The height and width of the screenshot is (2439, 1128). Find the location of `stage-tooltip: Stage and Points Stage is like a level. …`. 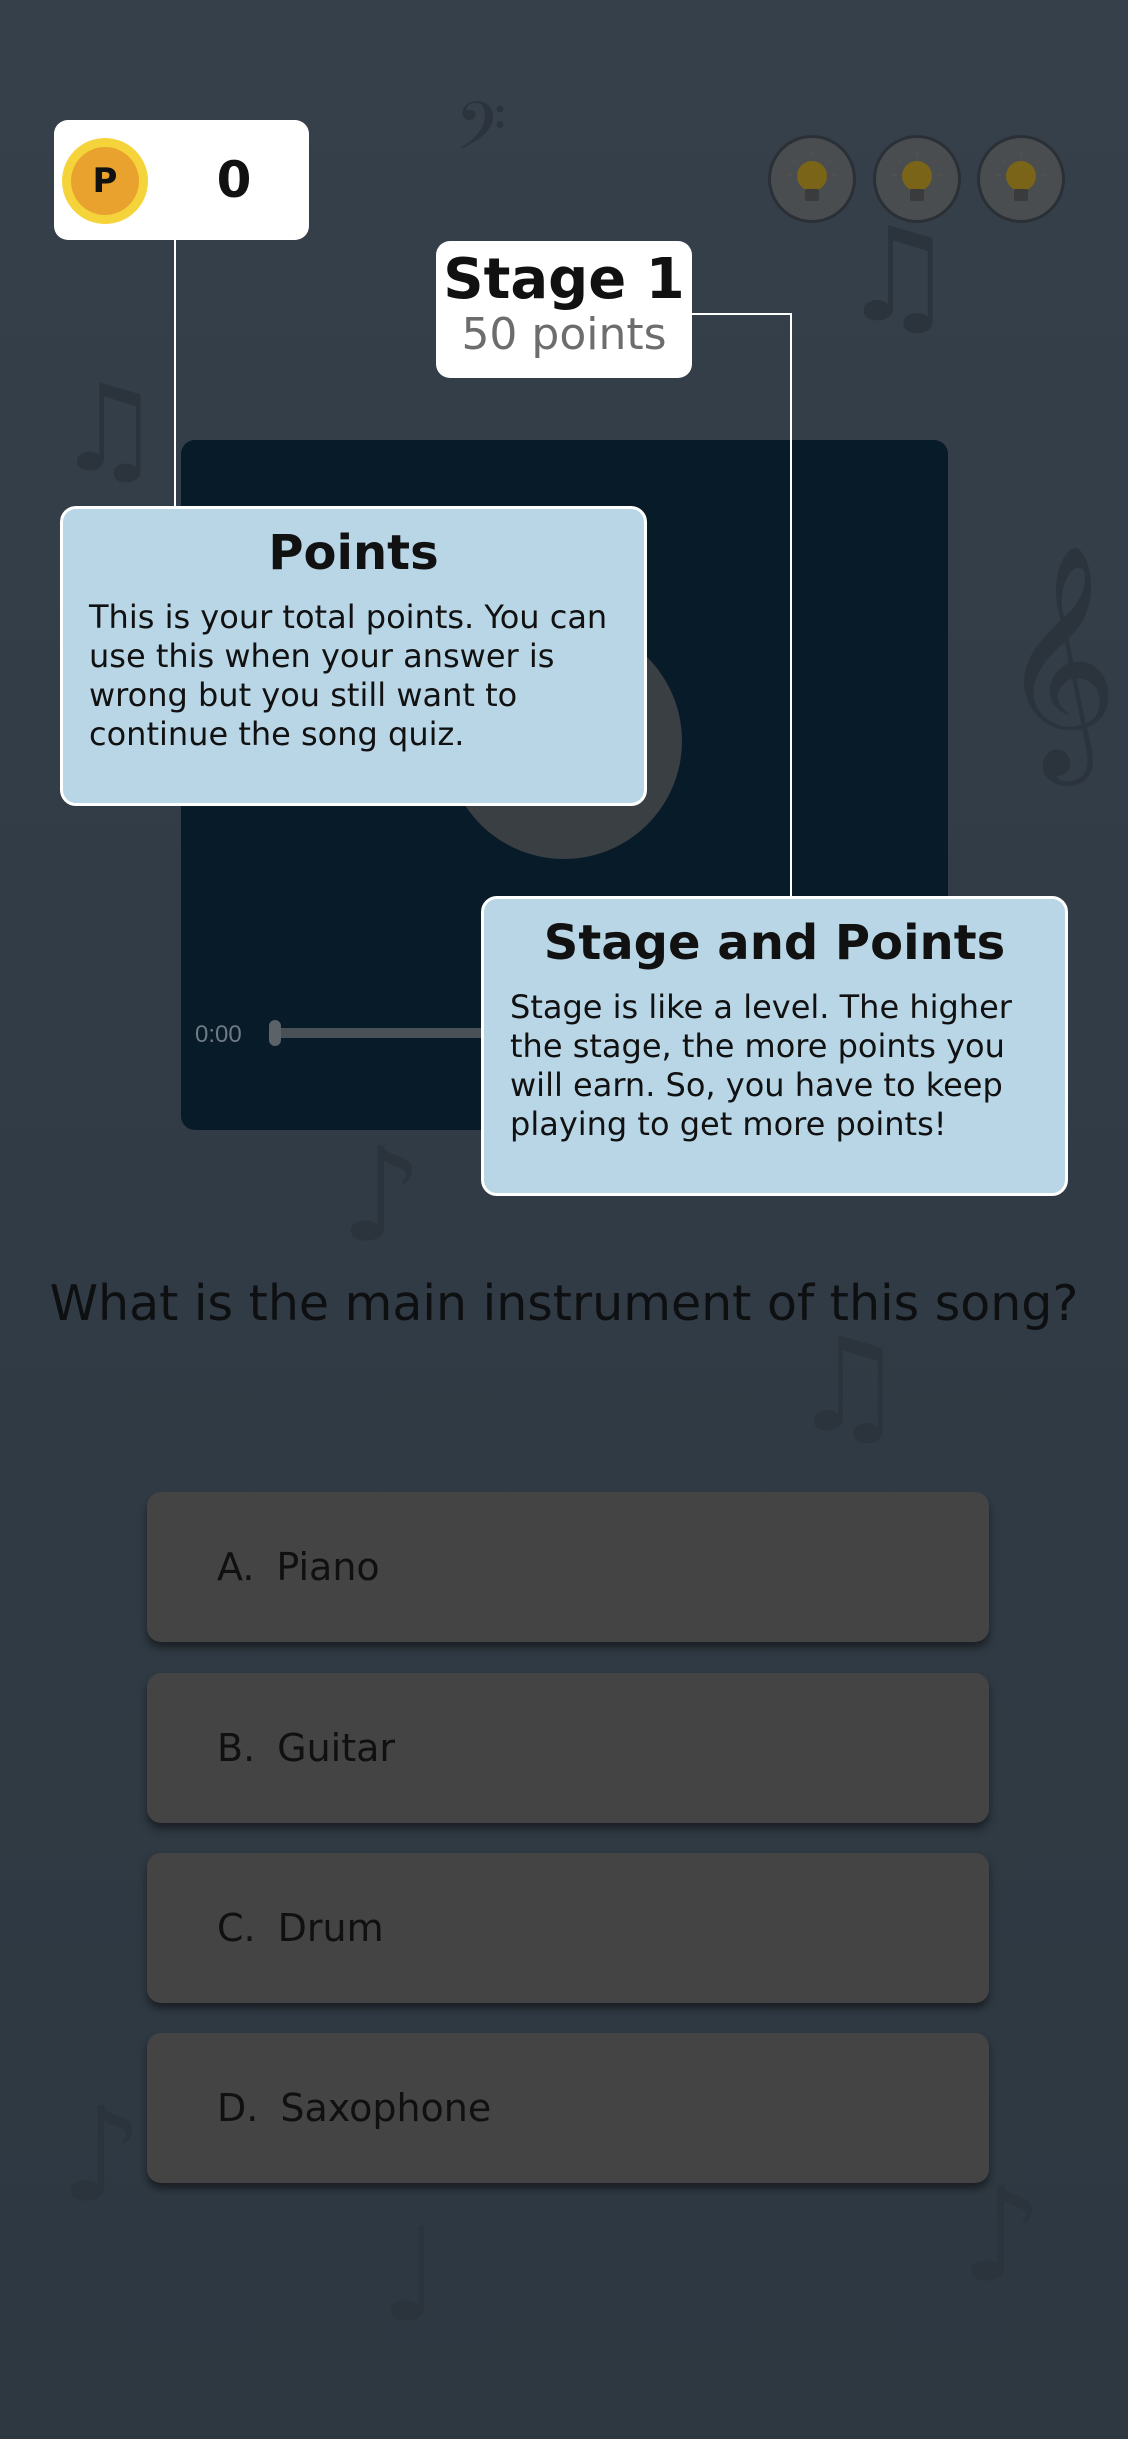

stage-tooltip: Stage and Points Stage is like a level. … is located at coordinates (774, 1046).